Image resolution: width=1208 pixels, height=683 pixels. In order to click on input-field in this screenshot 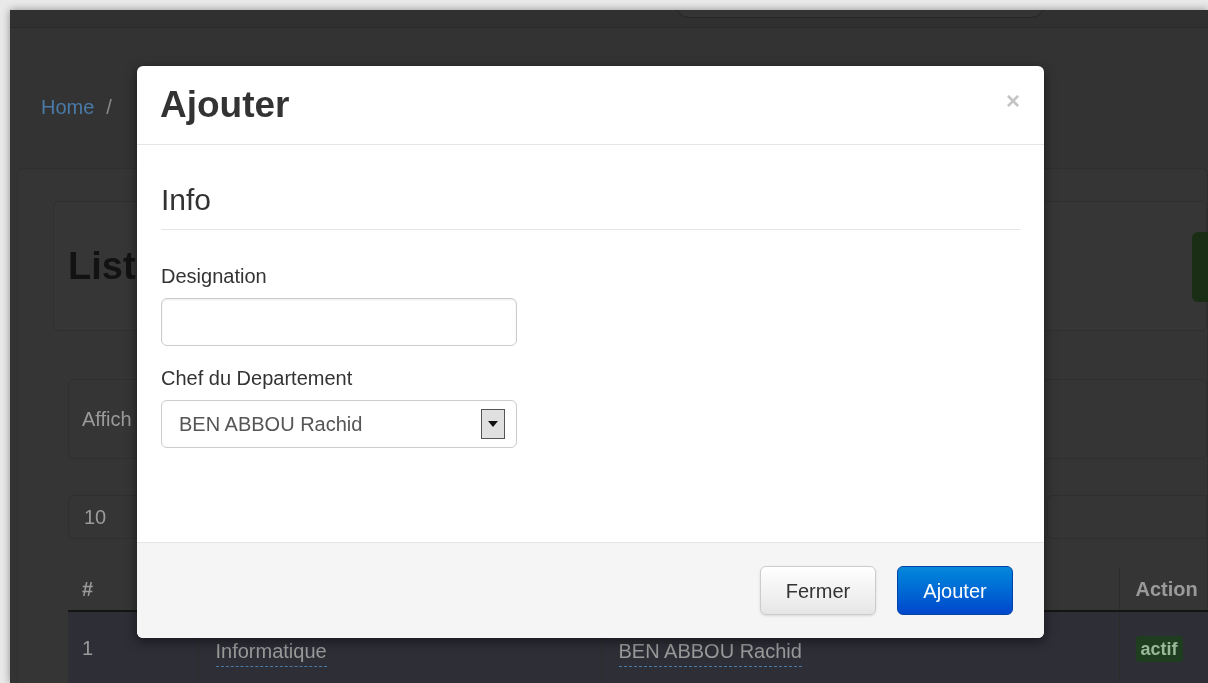, I will do `click(339, 322)`.